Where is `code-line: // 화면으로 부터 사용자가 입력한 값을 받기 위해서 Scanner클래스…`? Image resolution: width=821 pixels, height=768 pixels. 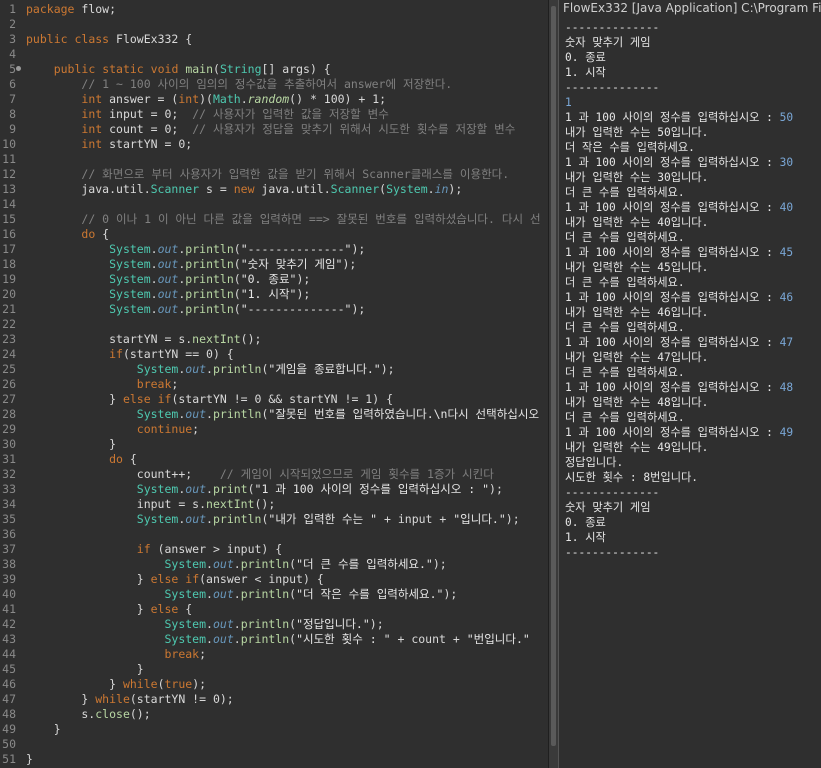
code-line: // 화면으로 부터 사용자가 입력한 값을 받기 위해서 Scanner클래스… is located at coordinates (267, 174).